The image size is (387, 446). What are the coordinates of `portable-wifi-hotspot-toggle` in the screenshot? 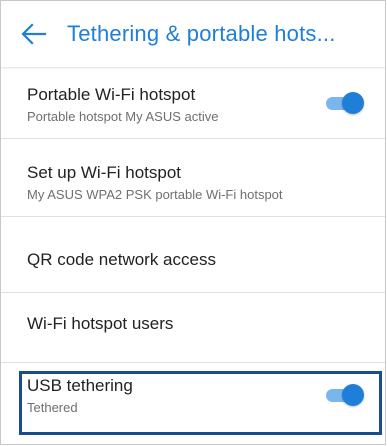 It's located at (345, 103).